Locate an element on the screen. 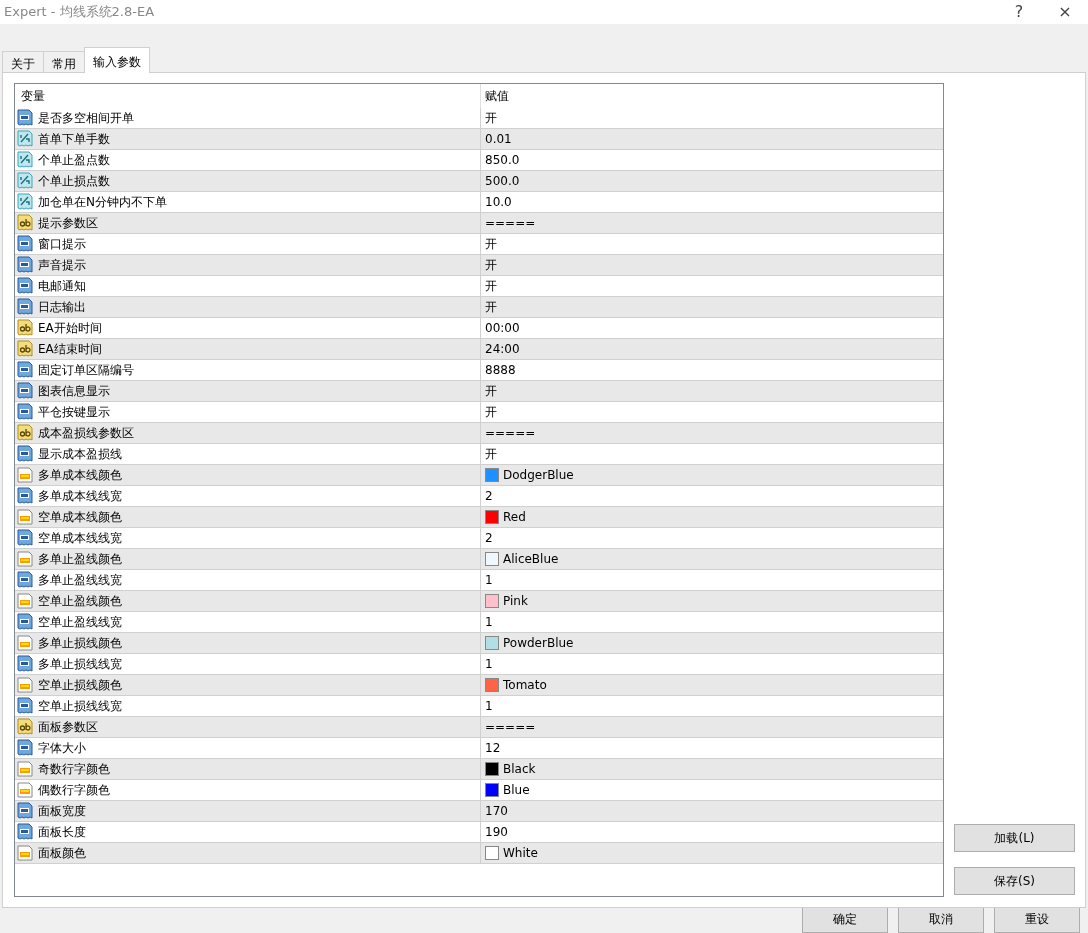  parameter-name: EA开始时间 is located at coordinates (70, 328).